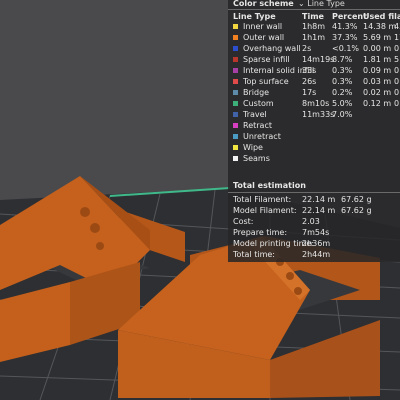 The width and height of the screenshot is (400, 400). I want to click on line-type-time: 17s, so click(309, 92).